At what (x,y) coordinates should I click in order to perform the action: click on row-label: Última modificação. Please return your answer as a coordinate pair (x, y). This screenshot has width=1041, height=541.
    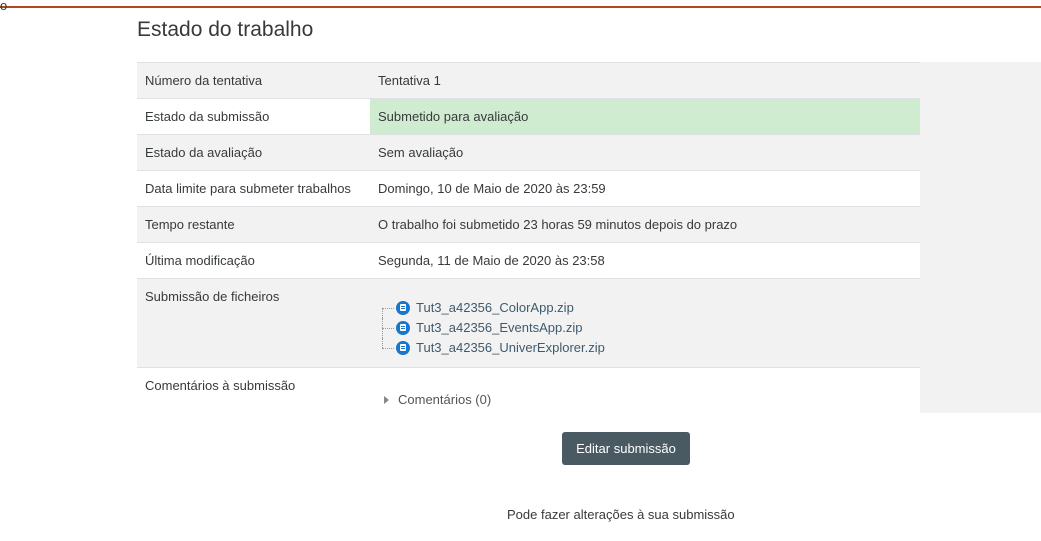
    Looking at the image, I should click on (253, 260).